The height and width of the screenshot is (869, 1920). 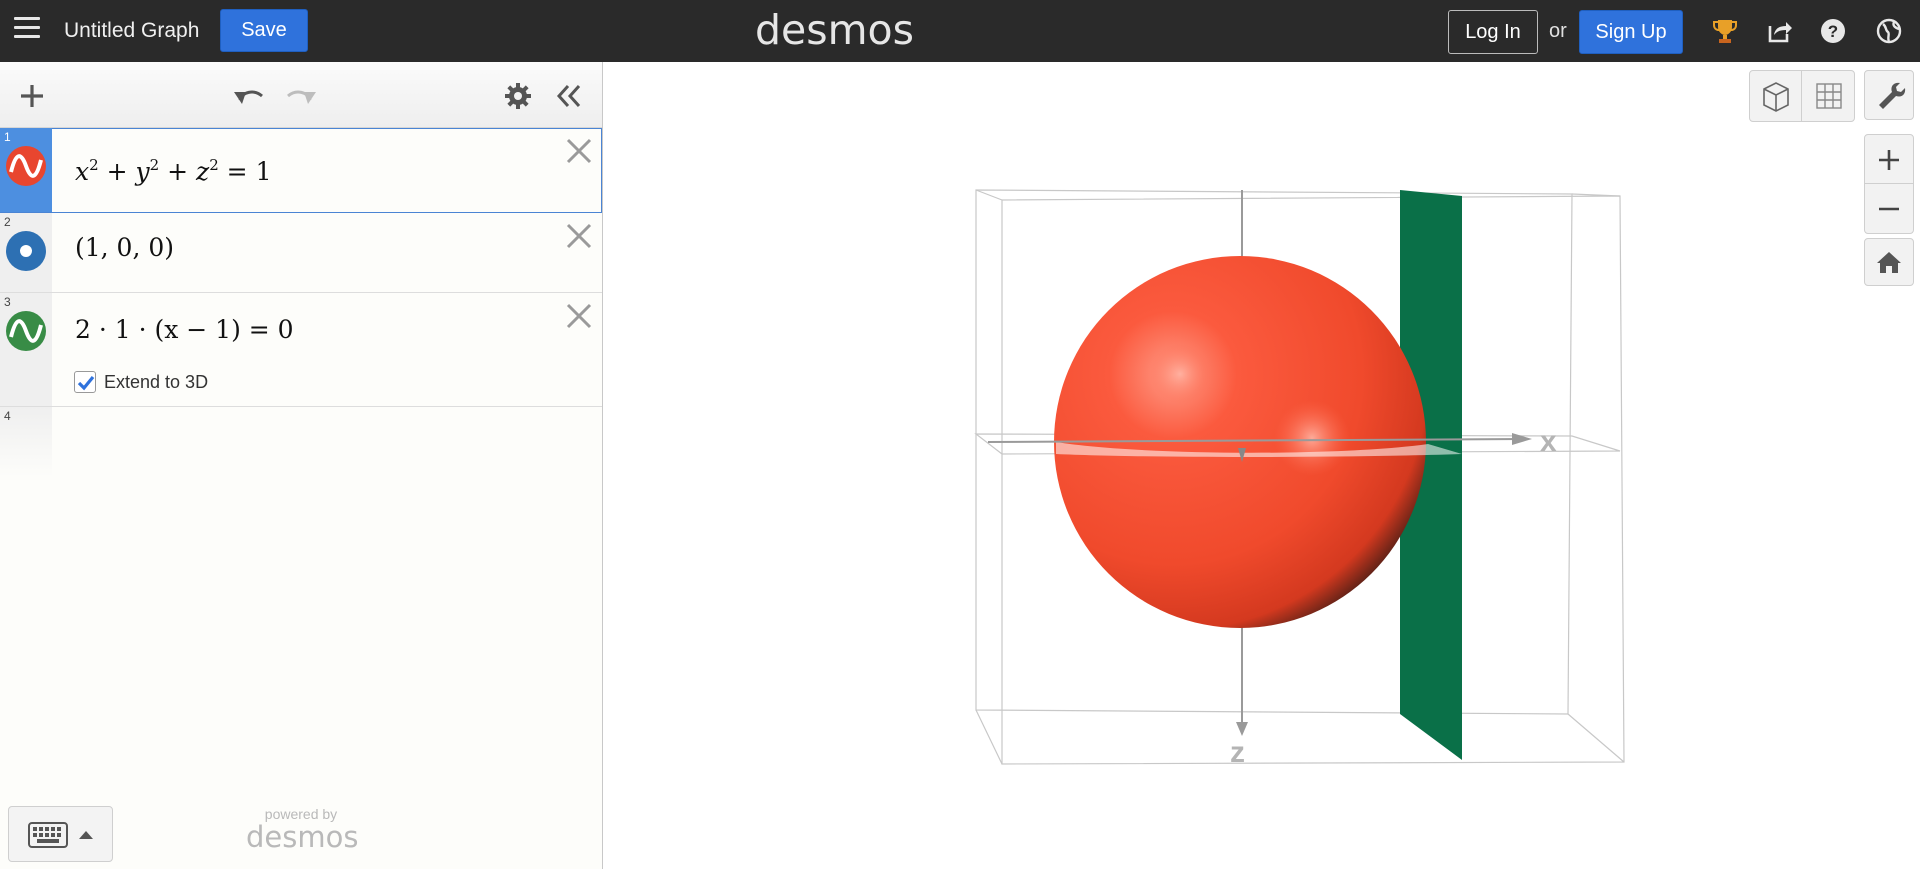 What do you see at coordinates (1889, 209) in the screenshot?
I see `zoom-out-icon` at bounding box center [1889, 209].